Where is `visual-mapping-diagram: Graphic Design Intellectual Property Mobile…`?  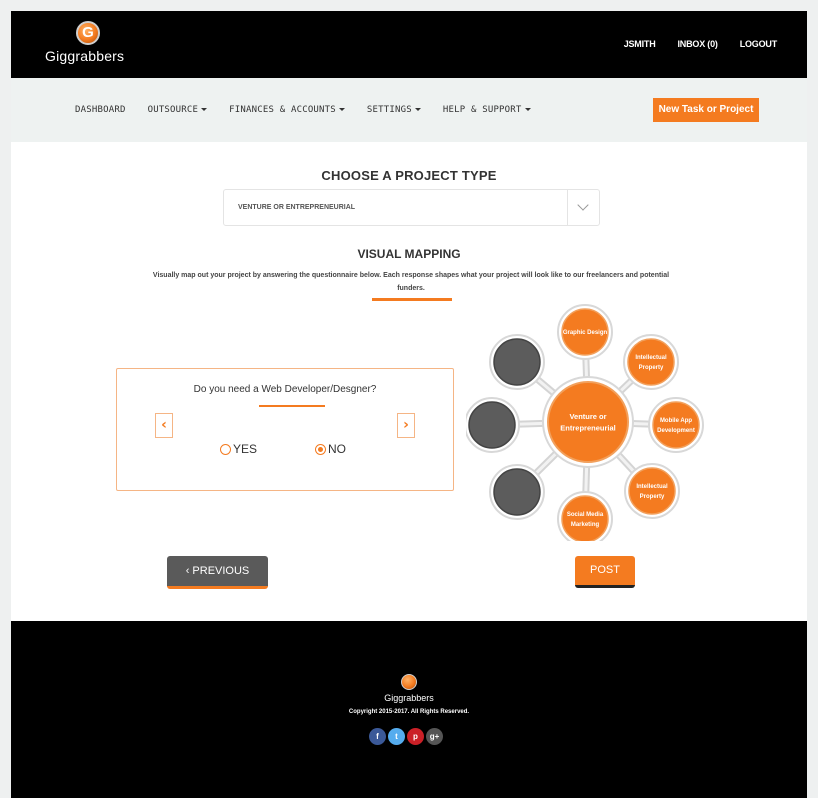 visual-mapping-diagram: Graphic Design Intellectual Property Mobile… is located at coordinates (585, 422).